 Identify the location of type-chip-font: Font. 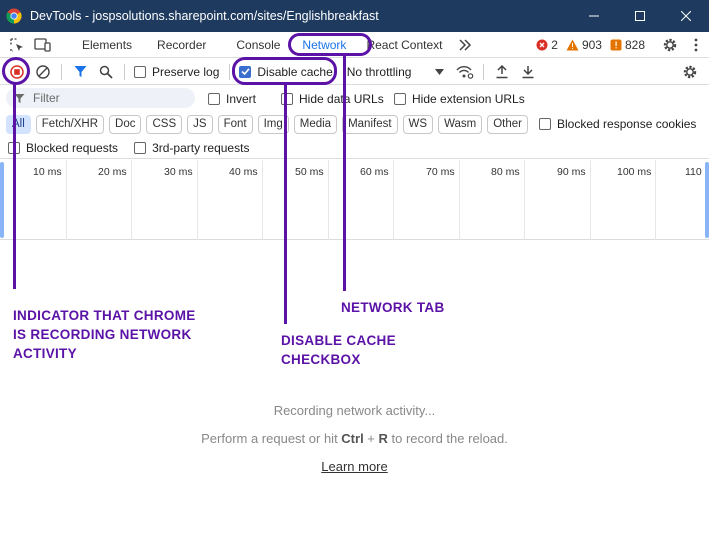
(235, 124).